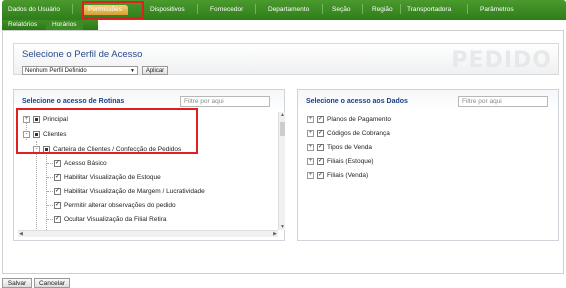 Image resolution: width=566 pixels, height=288 pixels. I want to click on tab-dispositivos: Dispositivos, so click(167, 10).